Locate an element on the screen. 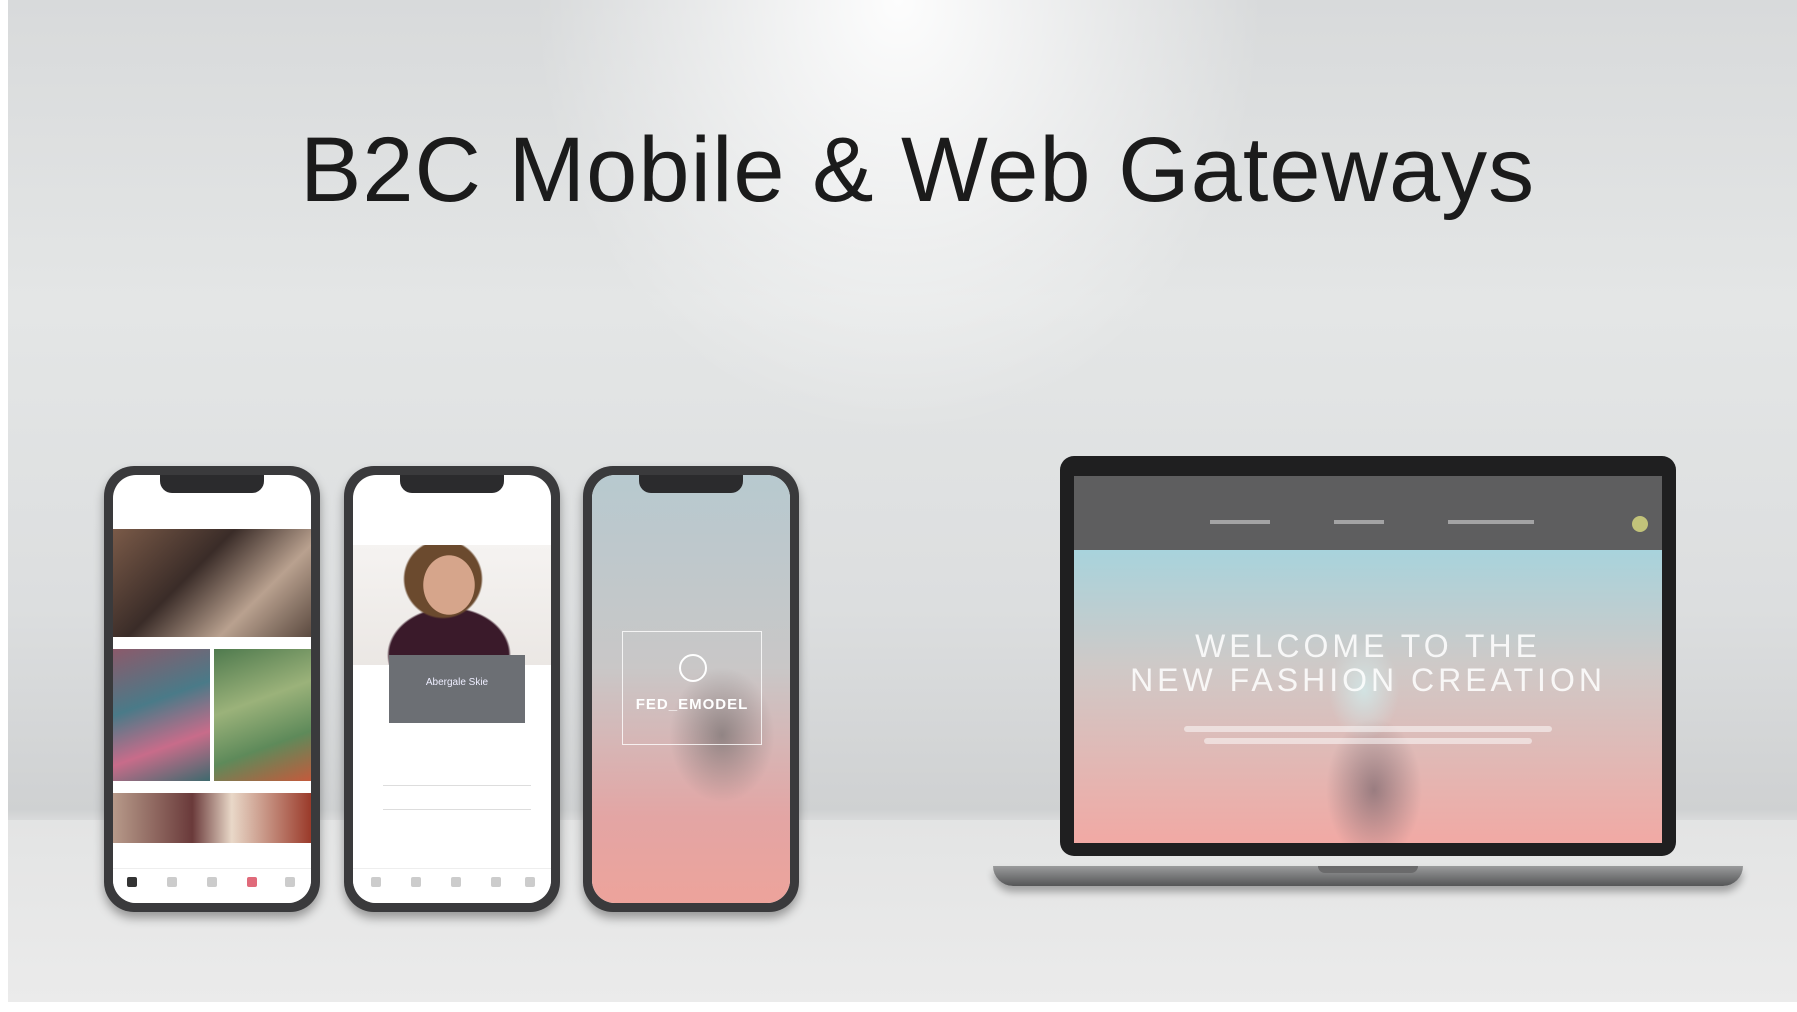 The image size is (1797, 1012). password-field is located at coordinates (457, 802).